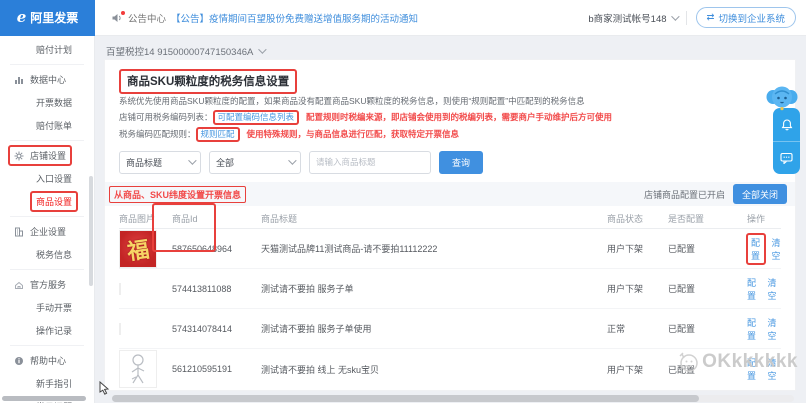 Image resolution: width=806 pixels, height=403 pixels. Describe the element at coordinates (123, 12) in the screenshot. I see `notification-dot` at that location.